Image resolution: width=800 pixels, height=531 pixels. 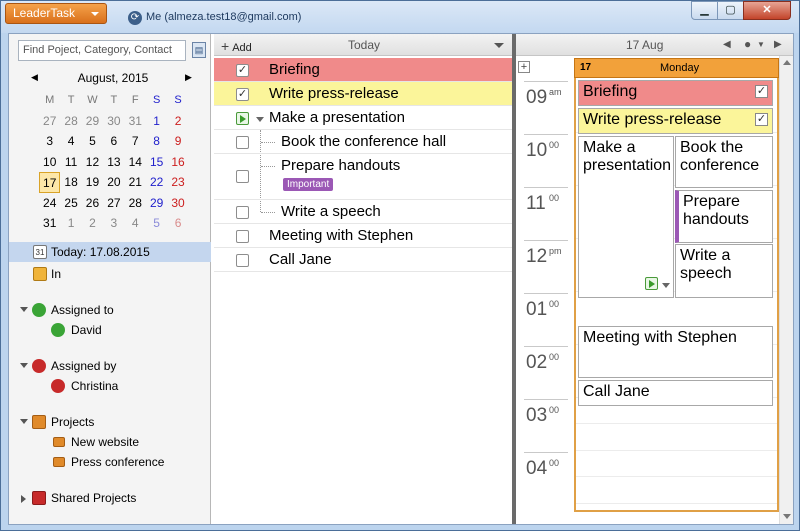 What do you see at coordinates (110, 498) in the screenshot?
I see `sidebar-item-shared-projects: Shared Projects` at bounding box center [110, 498].